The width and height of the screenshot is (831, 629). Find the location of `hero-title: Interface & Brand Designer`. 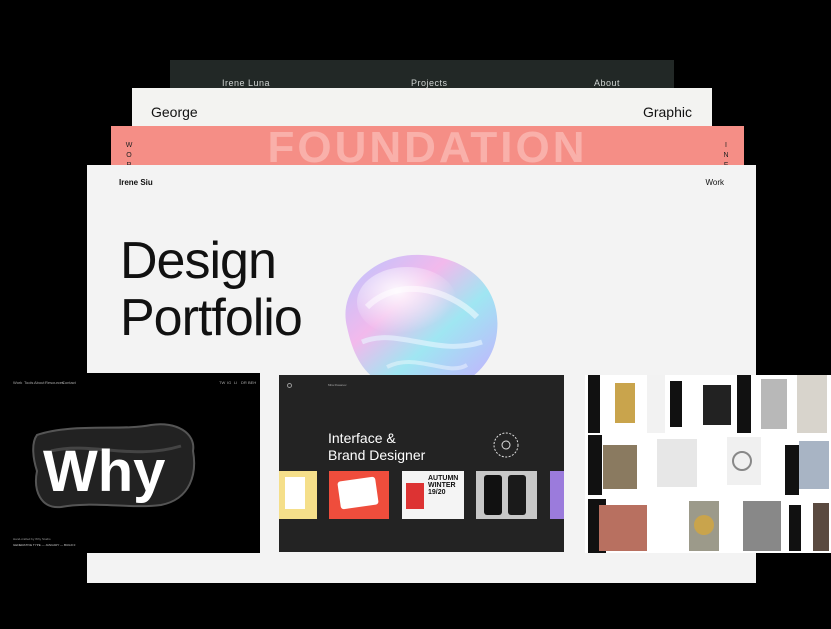

hero-title: Interface & Brand Designer is located at coordinates (376, 447).